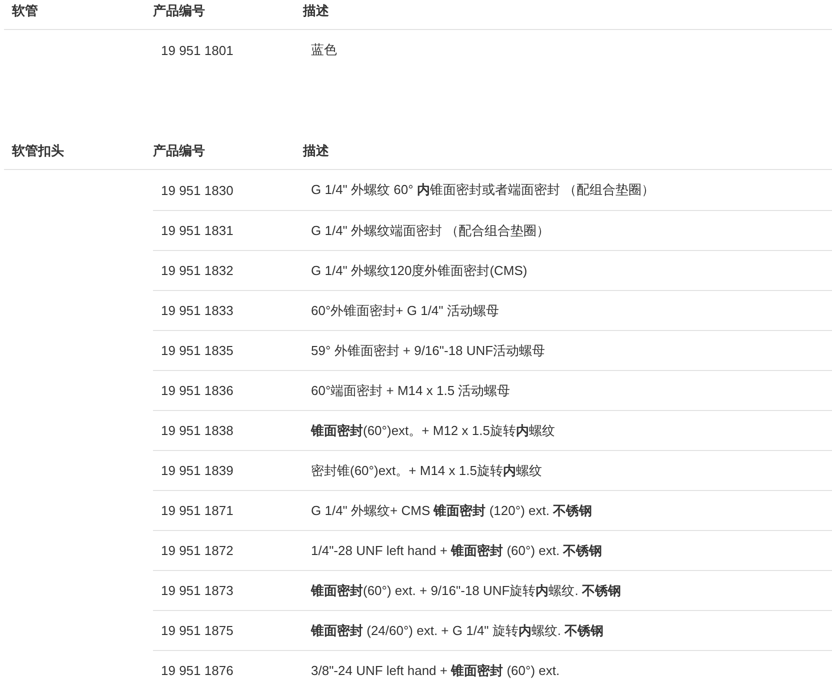  What do you see at coordinates (197, 670) in the screenshot?
I see `table-cell-text: 19 951 1876` at bounding box center [197, 670].